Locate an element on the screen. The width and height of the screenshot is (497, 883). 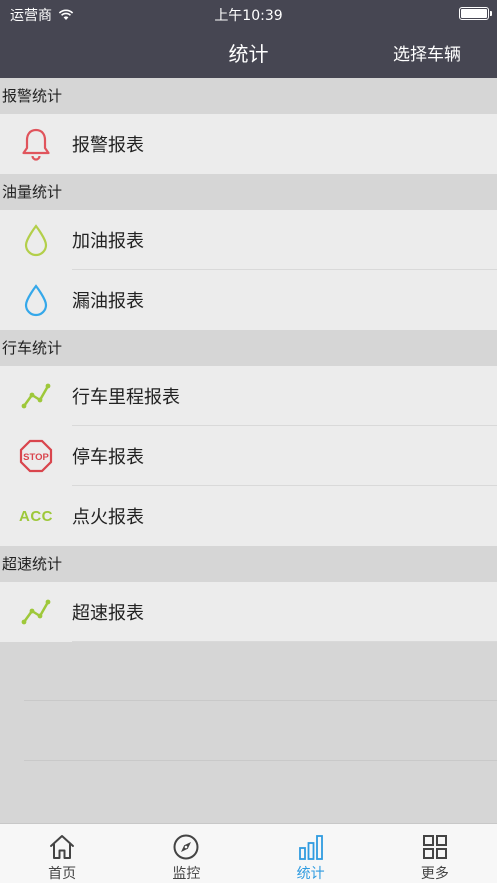
list-item-label: 超速报表 is located at coordinates (108, 613).